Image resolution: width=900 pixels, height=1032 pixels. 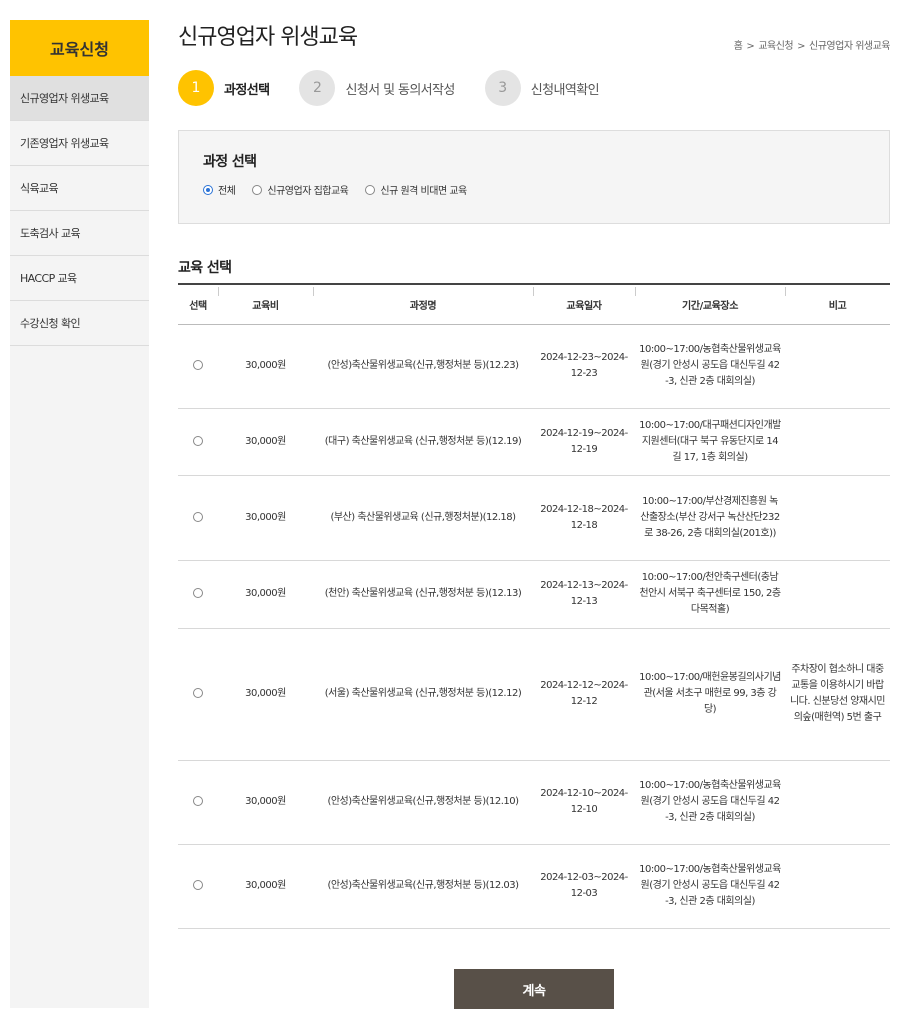 I want to click on sidebar-item: 기존영업자 위생교육, so click(x=79, y=143).